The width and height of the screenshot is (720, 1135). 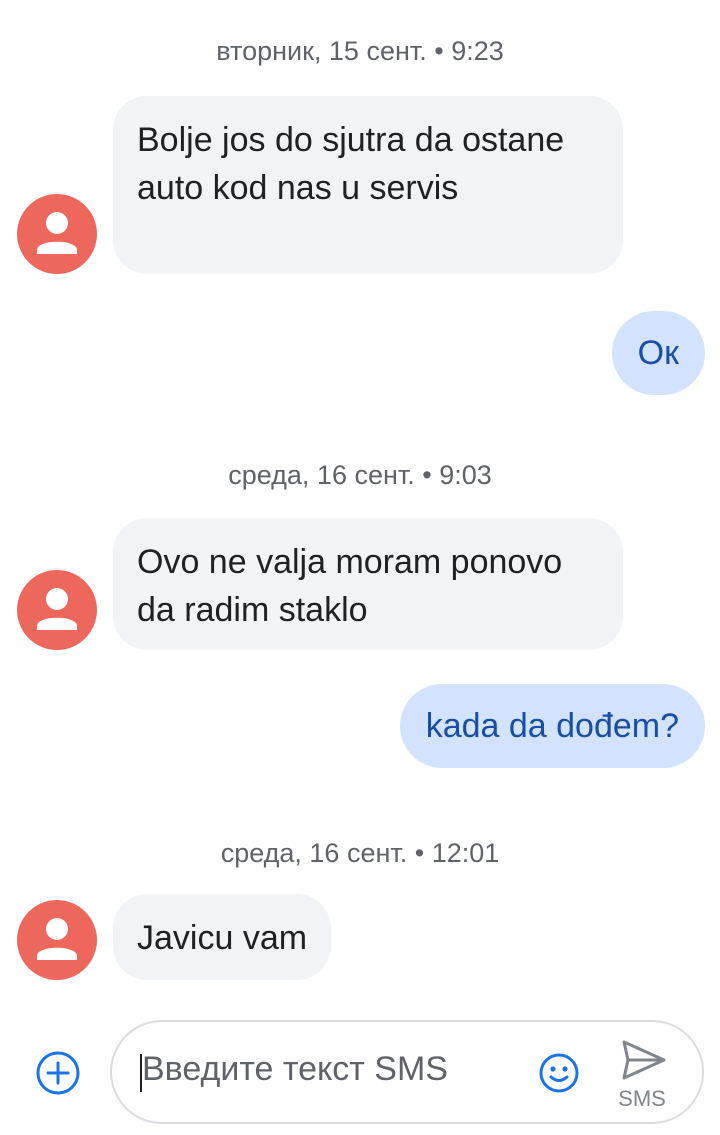 I want to click on sms-input-placeholder: Введите текст SMS, so click(x=295, y=1069).